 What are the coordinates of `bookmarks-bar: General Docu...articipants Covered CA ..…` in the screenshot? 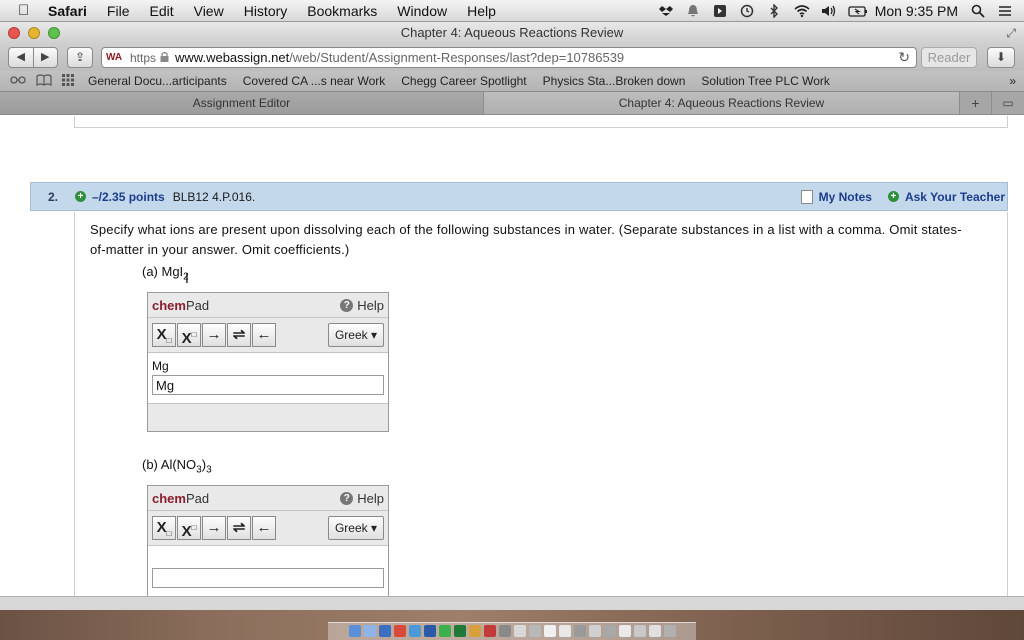 It's located at (512, 81).